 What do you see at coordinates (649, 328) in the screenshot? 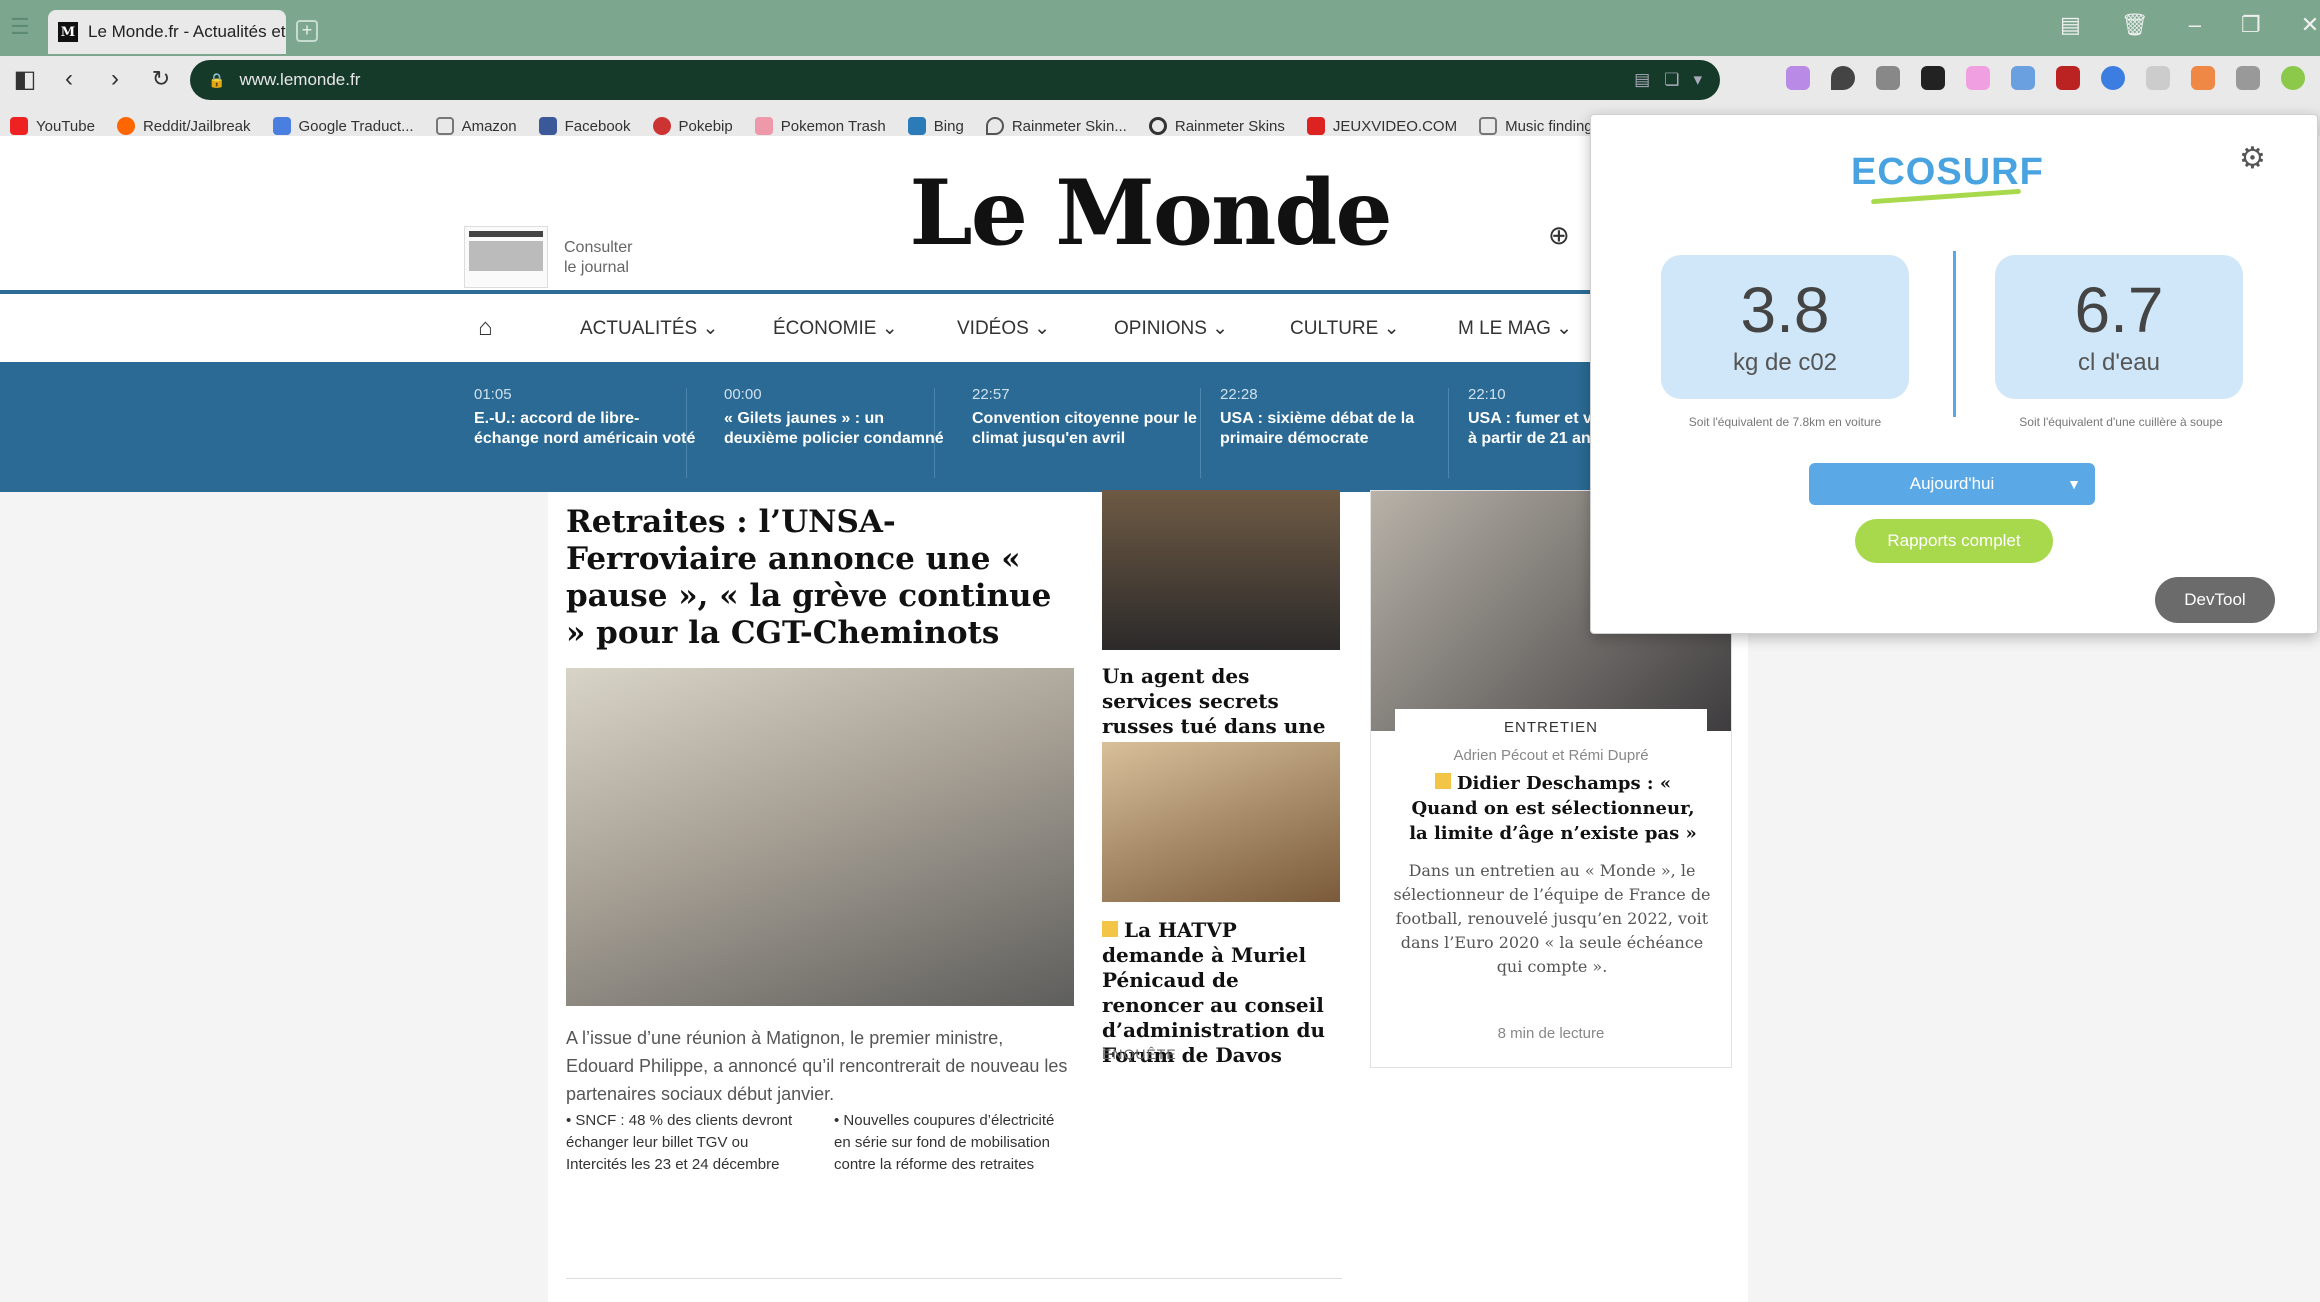
I see `nav-actualites: ACTUALITÉS ⌄` at bounding box center [649, 328].